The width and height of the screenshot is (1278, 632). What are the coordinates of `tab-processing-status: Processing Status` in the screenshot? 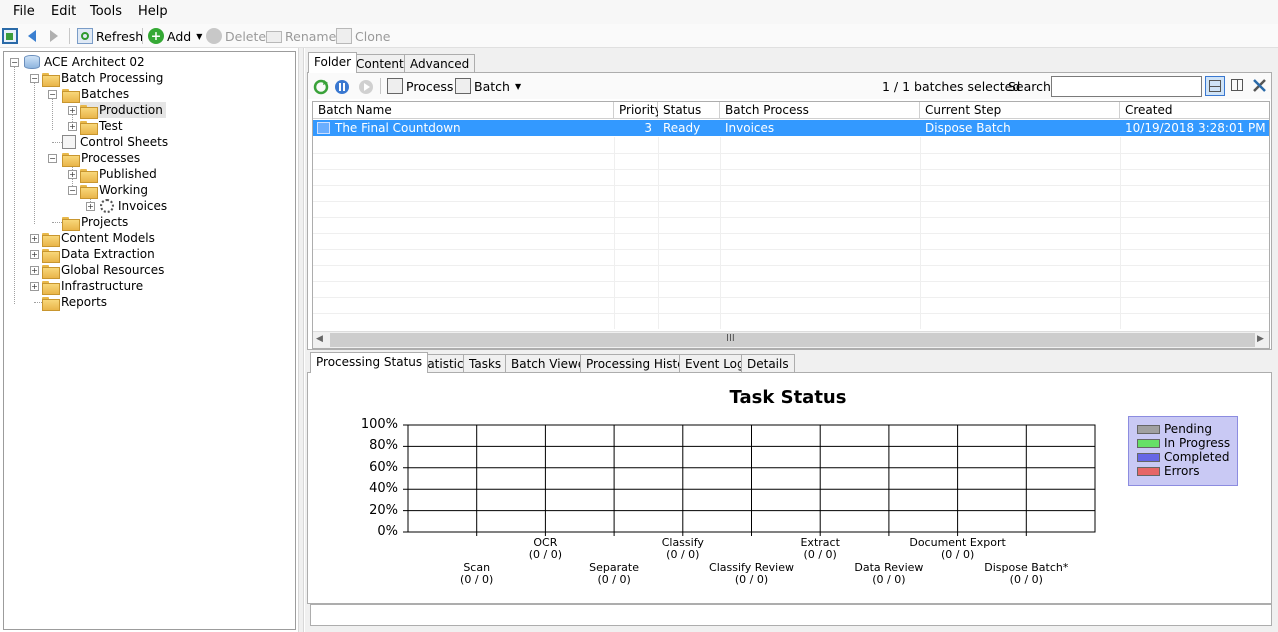 It's located at (369, 362).